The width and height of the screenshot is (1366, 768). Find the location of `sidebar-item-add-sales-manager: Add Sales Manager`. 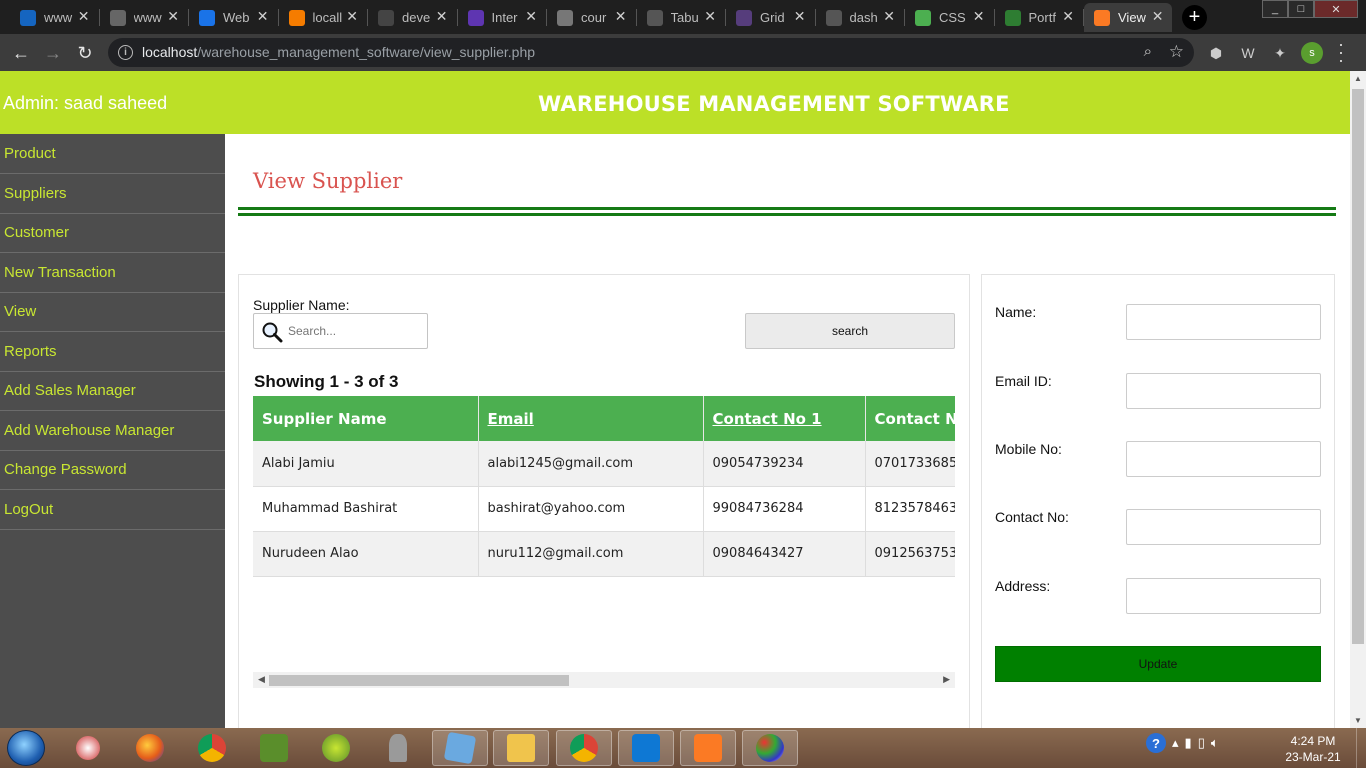

sidebar-item-add-sales-manager: Add Sales Manager is located at coordinates (112, 391).